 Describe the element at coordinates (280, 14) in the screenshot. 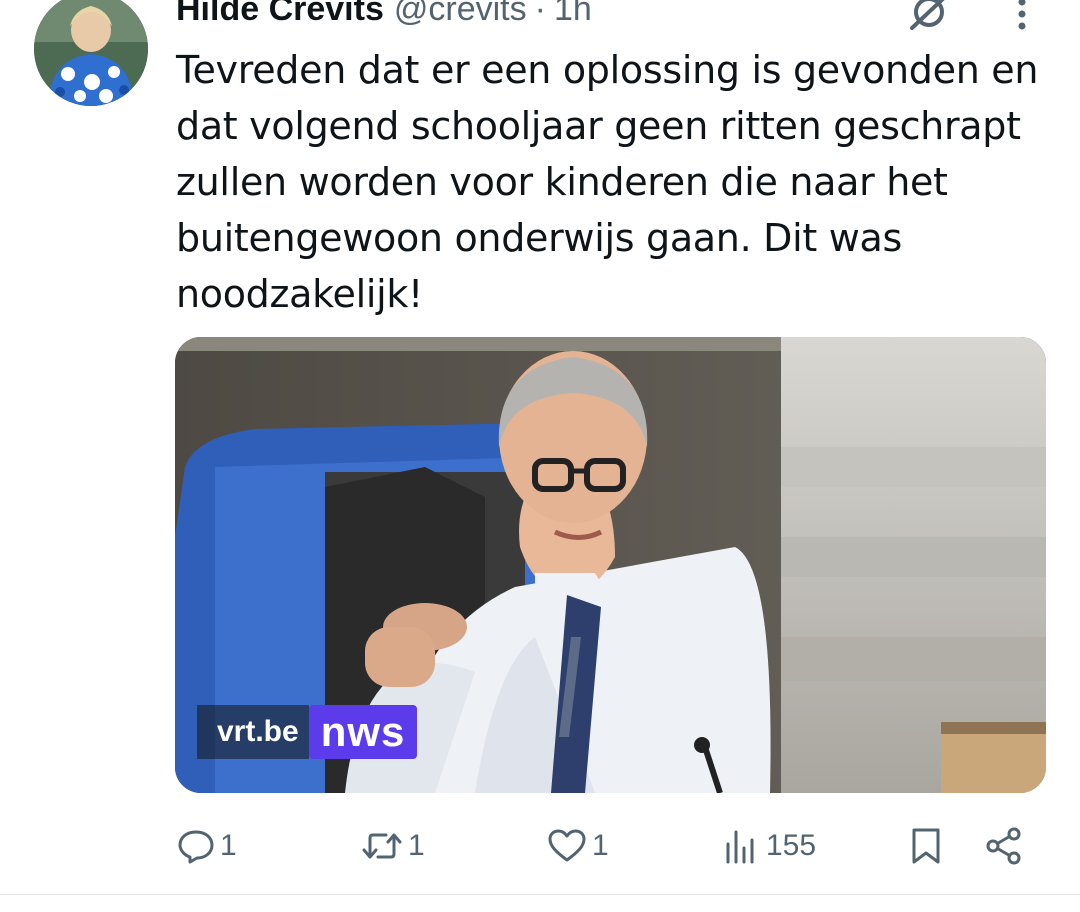

I see `author-name: Hilde Crevits` at that location.